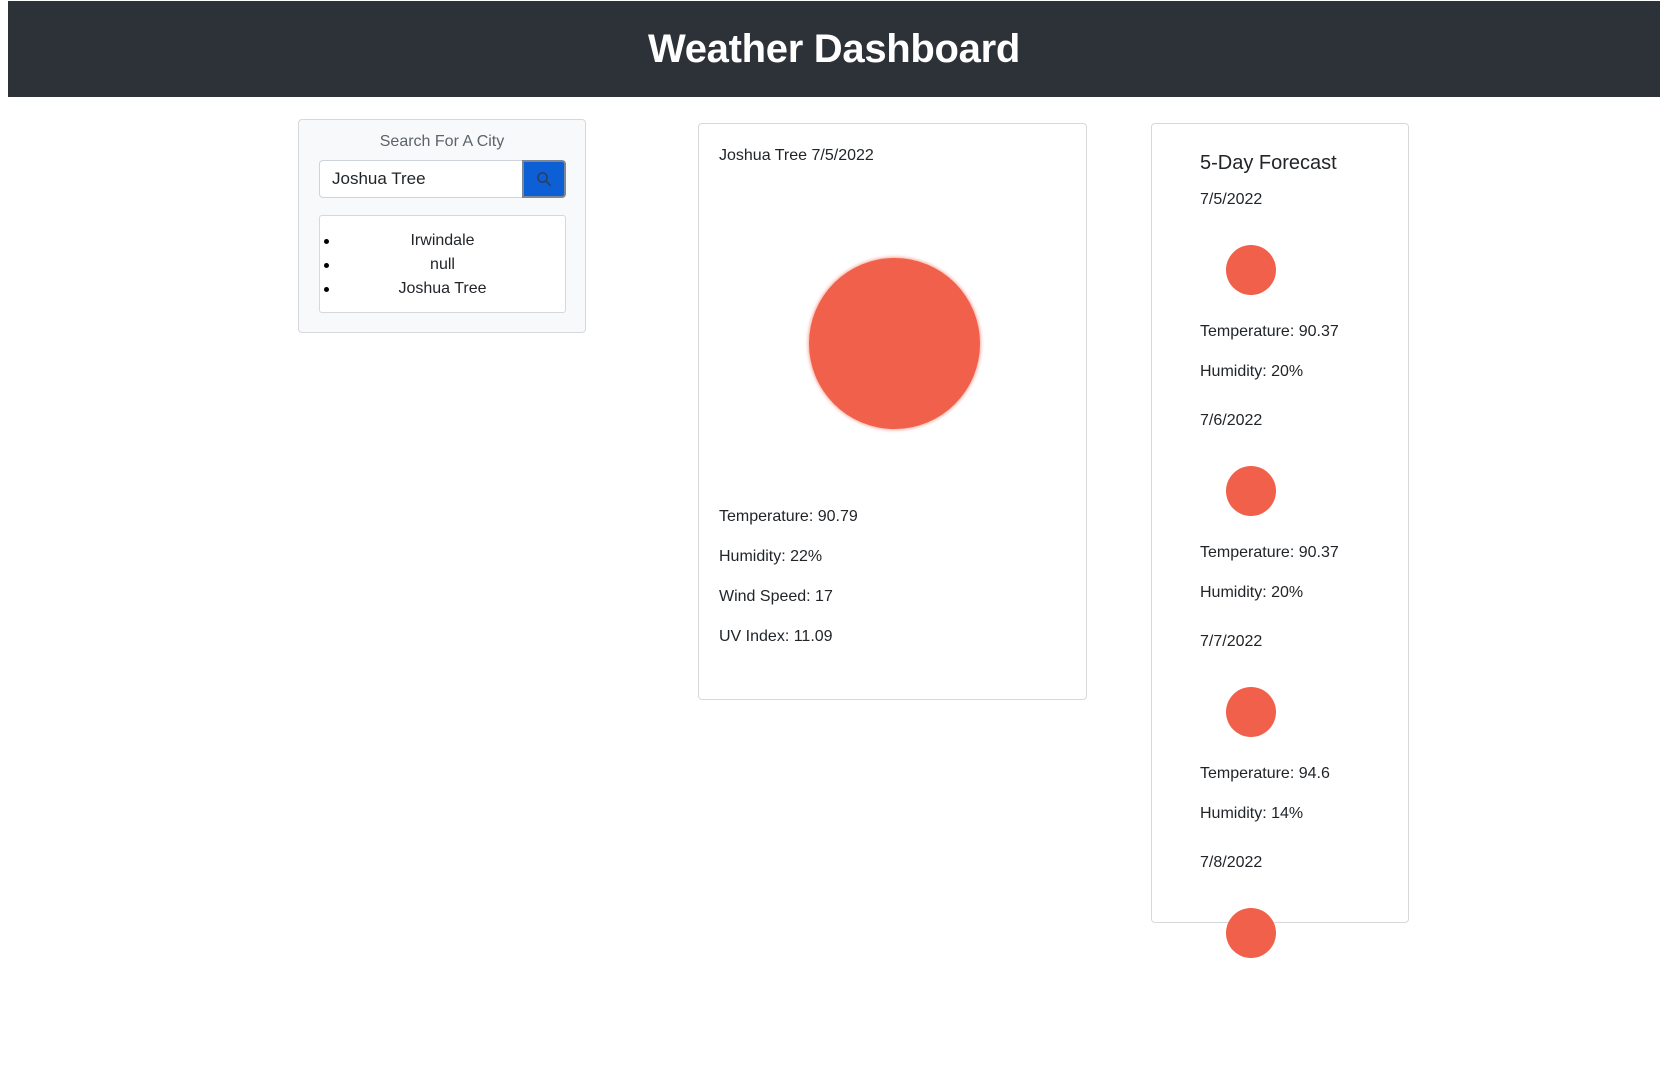 Image resolution: width=1668 pixels, height=1075 pixels. I want to click on forecast-date: 7/8/2022, so click(1231, 862).